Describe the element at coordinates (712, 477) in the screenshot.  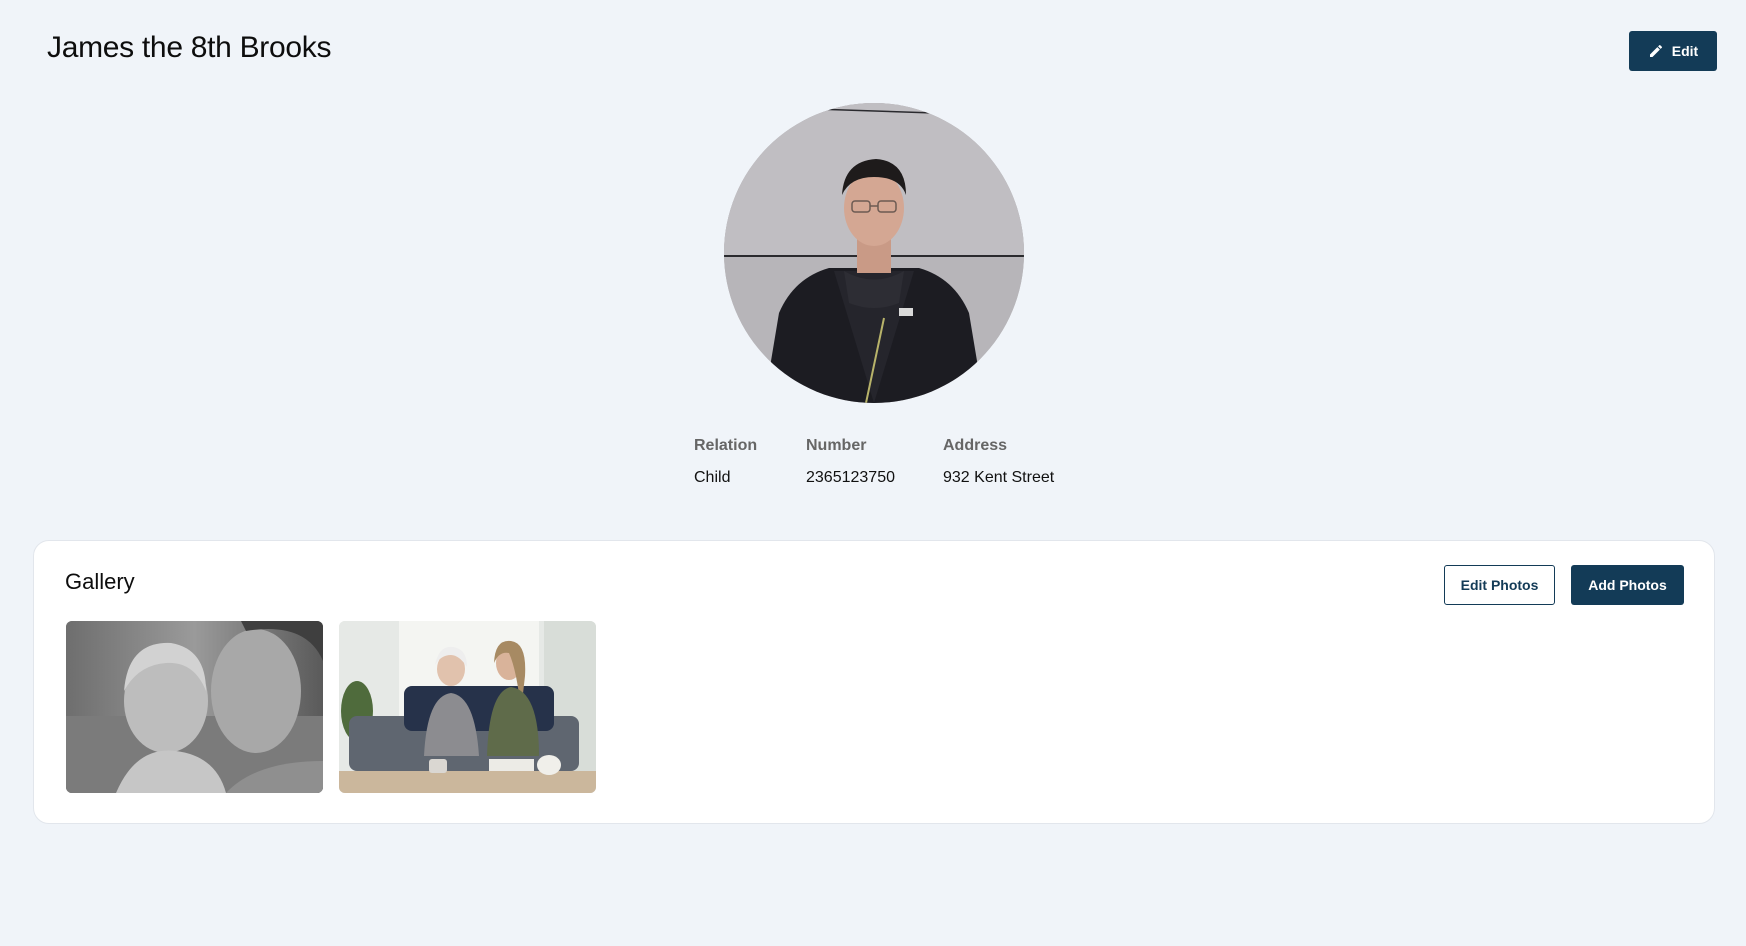
I see `relation-value: Child` at that location.